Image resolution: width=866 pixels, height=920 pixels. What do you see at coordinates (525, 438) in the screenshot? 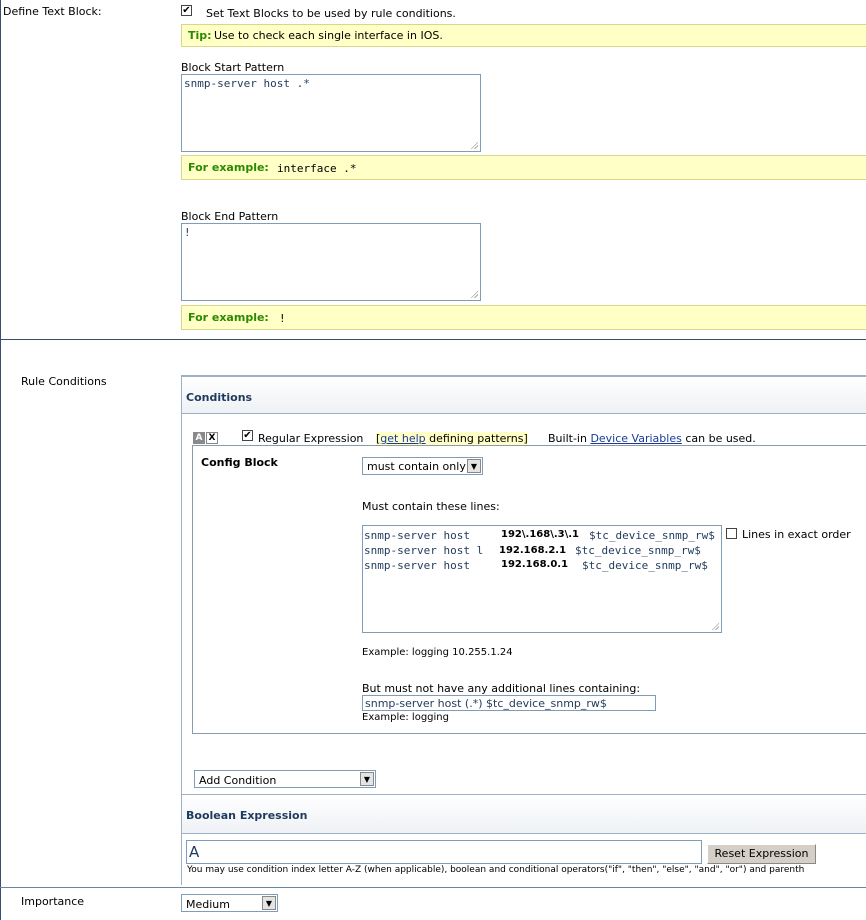
I see `help-bracket-close: ]` at bounding box center [525, 438].